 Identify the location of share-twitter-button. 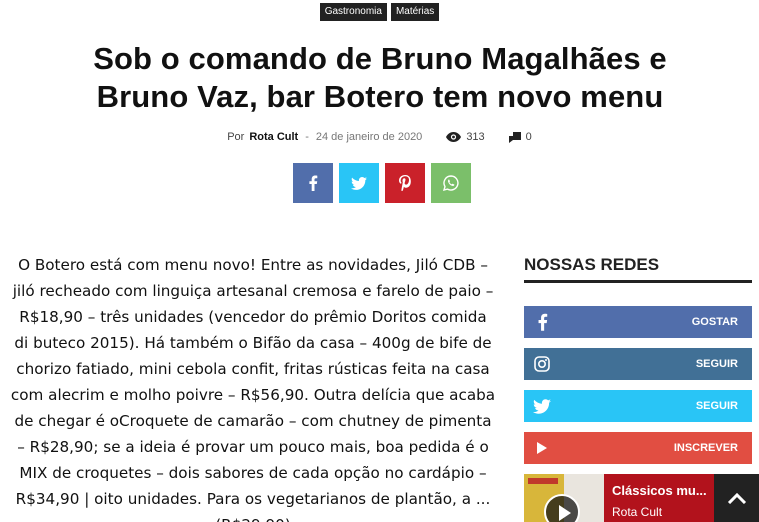
(359, 183).